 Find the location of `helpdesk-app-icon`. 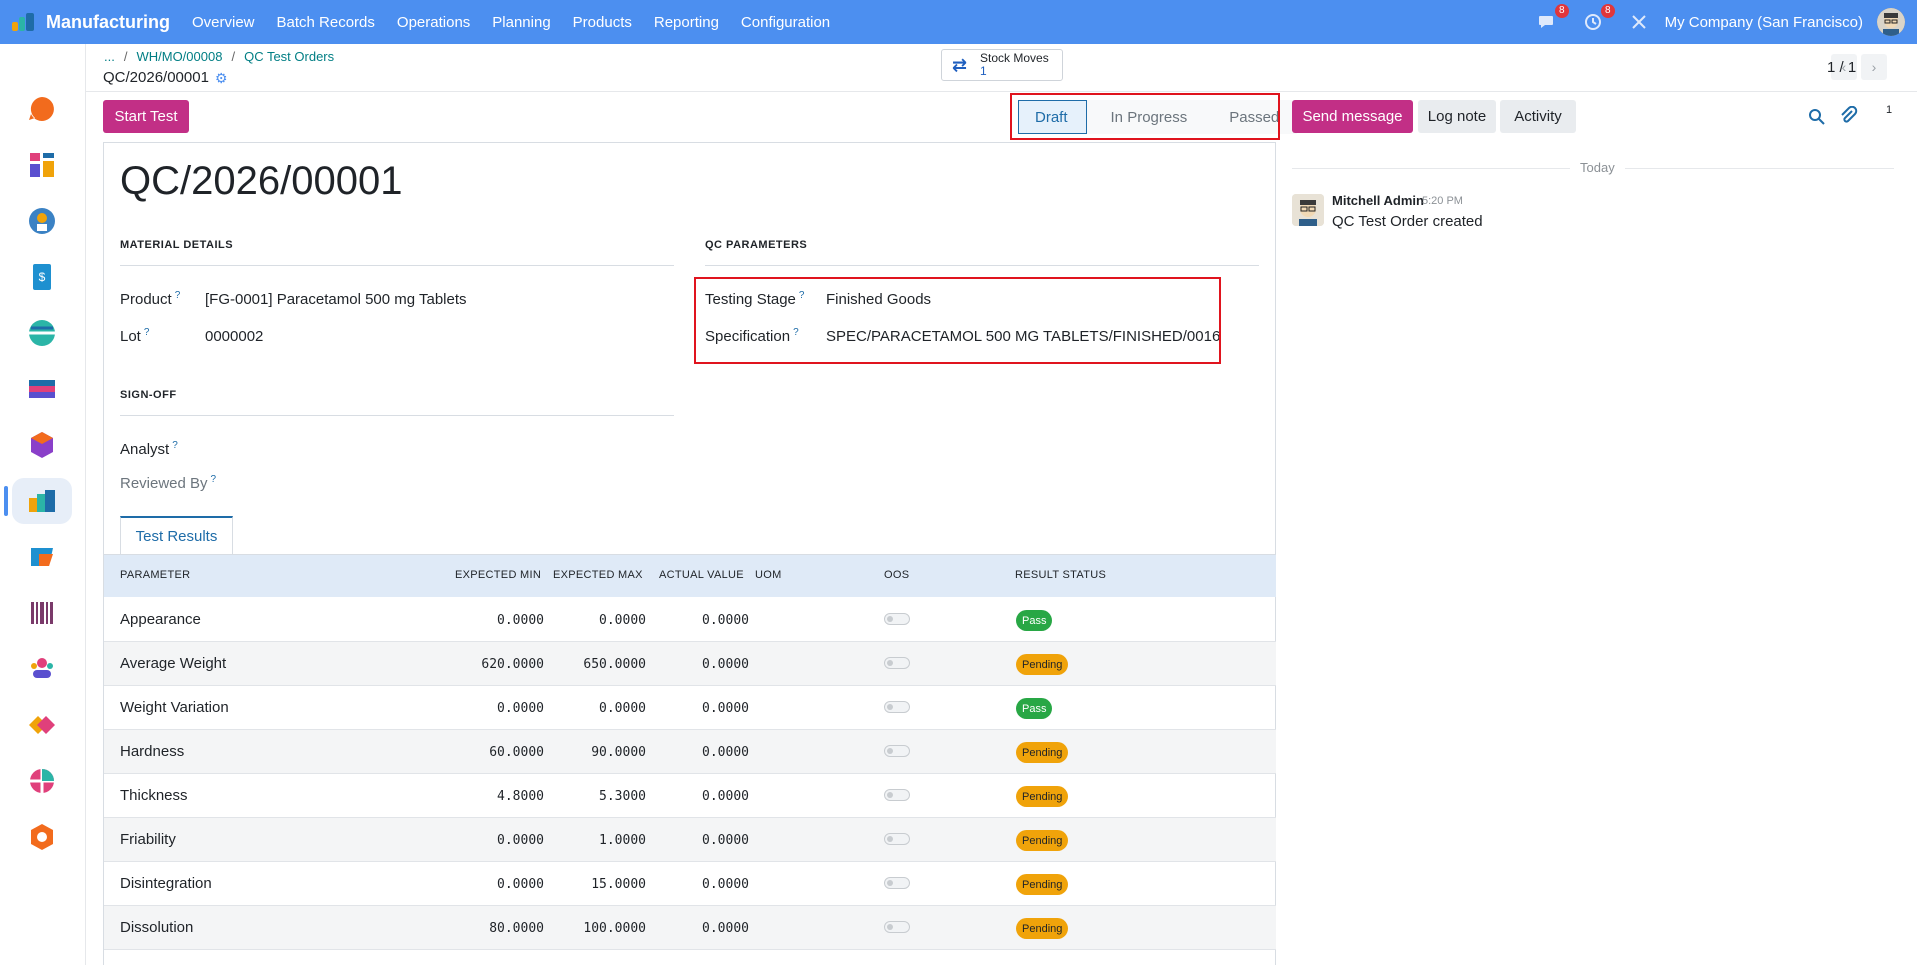

helpdesk-app-icon is located at coordinates (42, 221).